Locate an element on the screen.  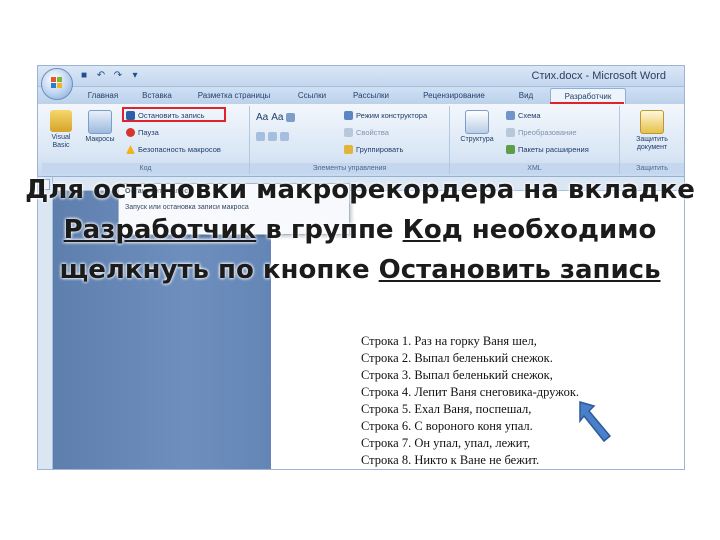
schema-icon is located at coordinates (510, 115).